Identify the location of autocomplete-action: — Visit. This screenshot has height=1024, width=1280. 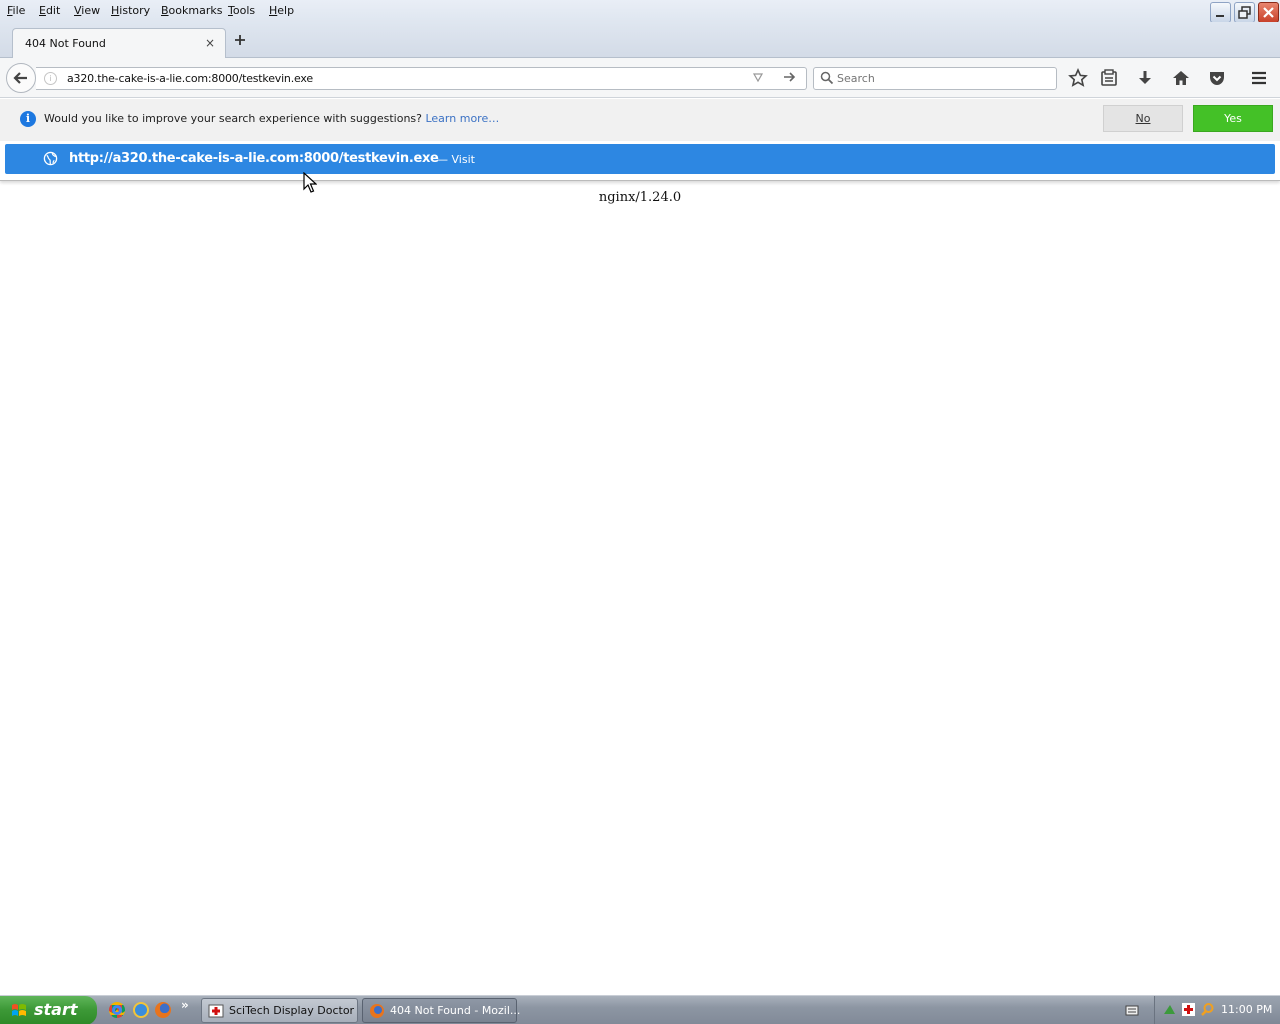
(456, 159).